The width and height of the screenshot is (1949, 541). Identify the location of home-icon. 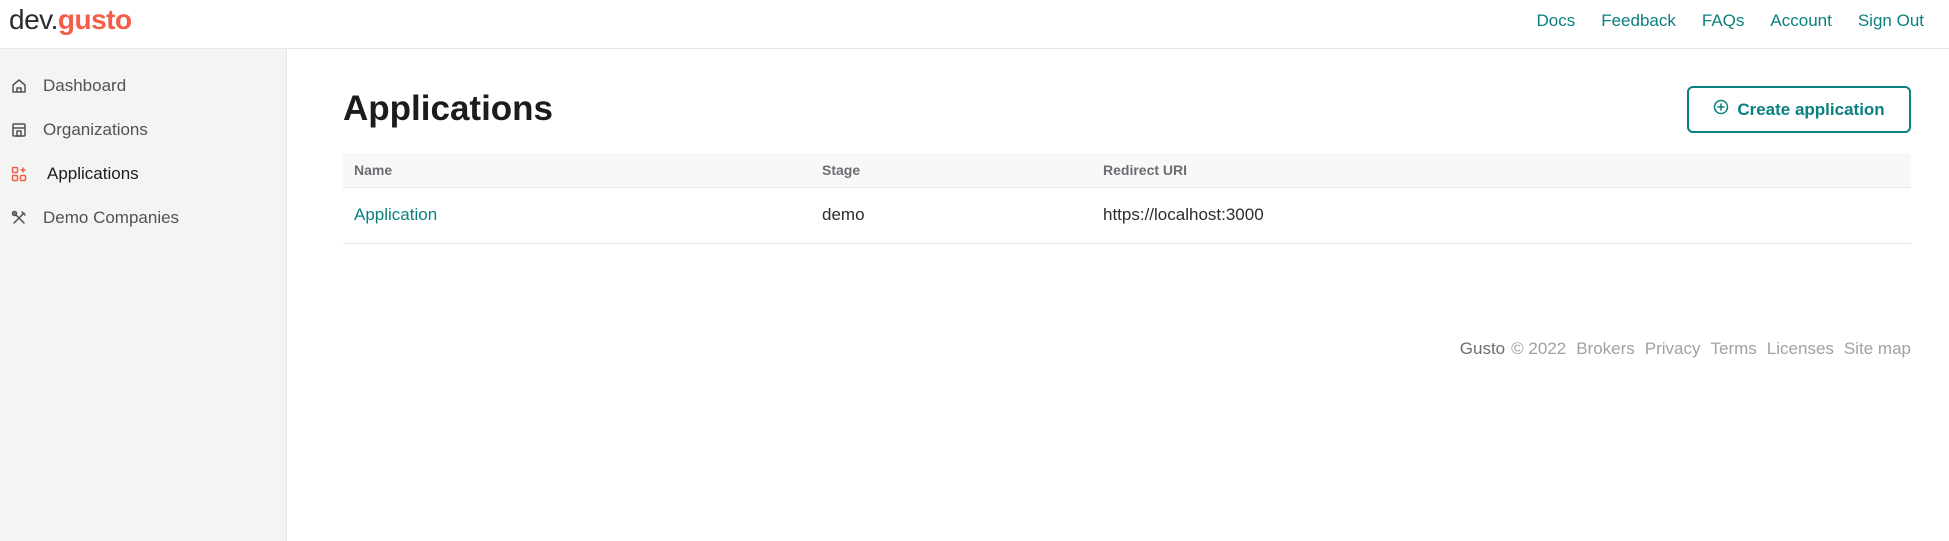
(19, 86).